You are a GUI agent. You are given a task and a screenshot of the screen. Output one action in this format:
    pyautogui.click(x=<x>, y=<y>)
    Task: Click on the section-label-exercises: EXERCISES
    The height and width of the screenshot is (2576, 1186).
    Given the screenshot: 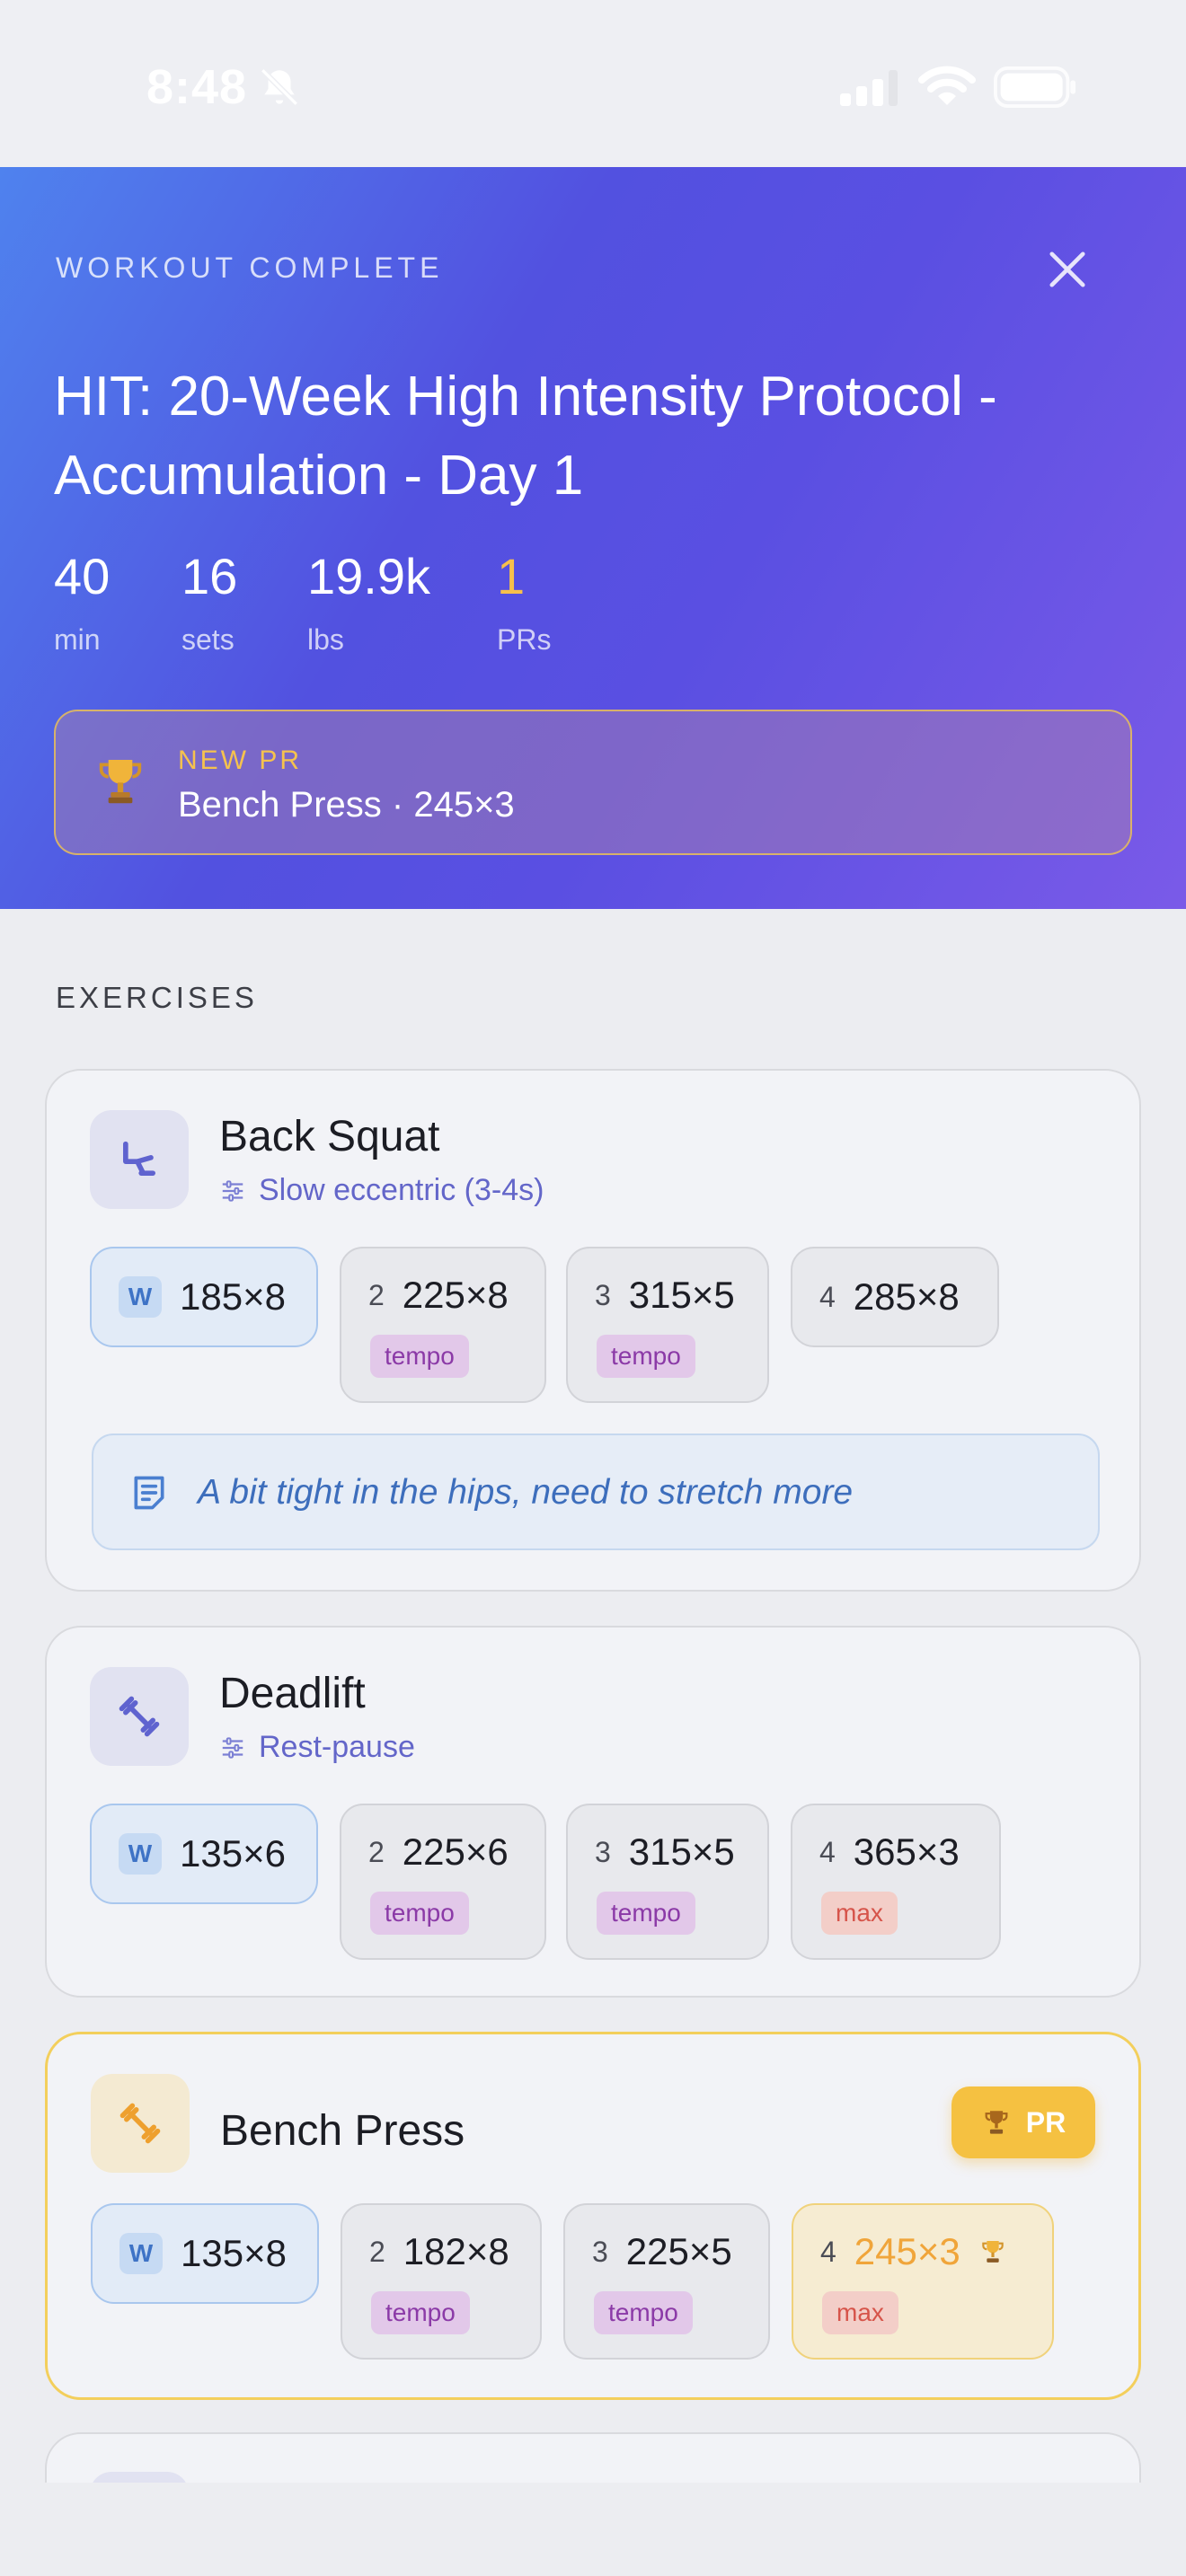 What is the action you would take?
    pyautogui.click(x=157, y=997)
    